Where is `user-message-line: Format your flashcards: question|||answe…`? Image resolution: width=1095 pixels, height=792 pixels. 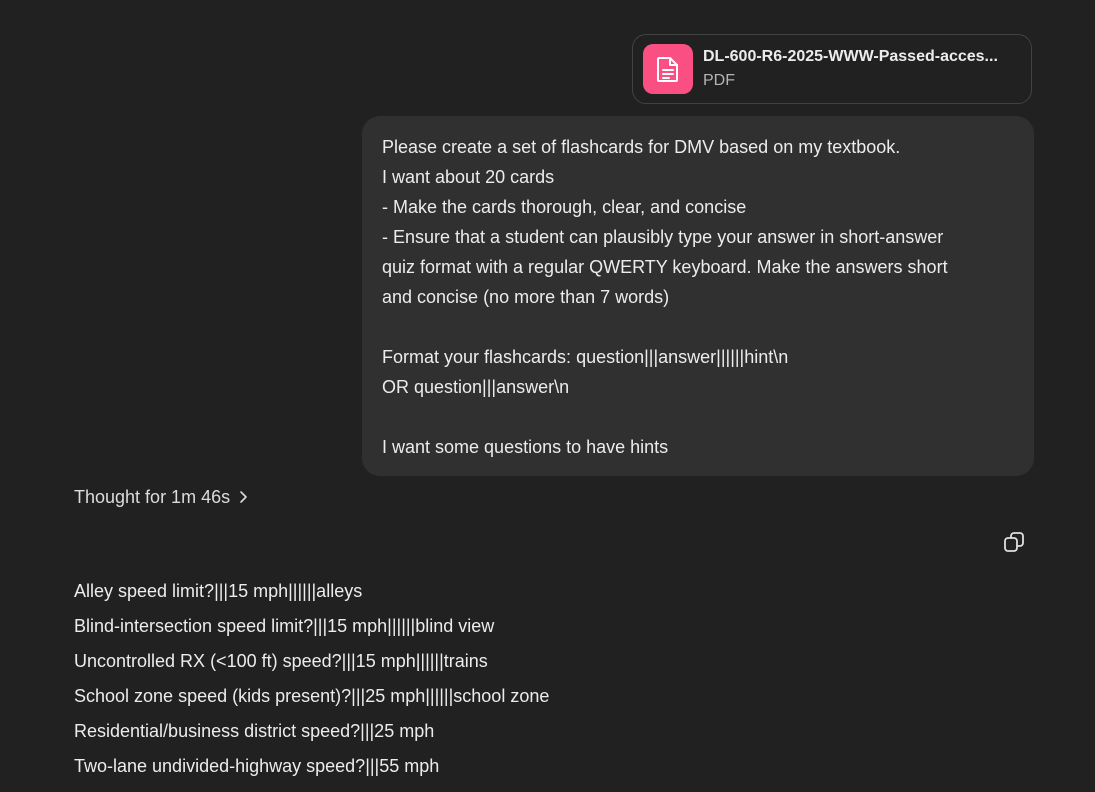 user-message-line: Format your flashcards: question|||answe… is located at coordinates (585, 357).